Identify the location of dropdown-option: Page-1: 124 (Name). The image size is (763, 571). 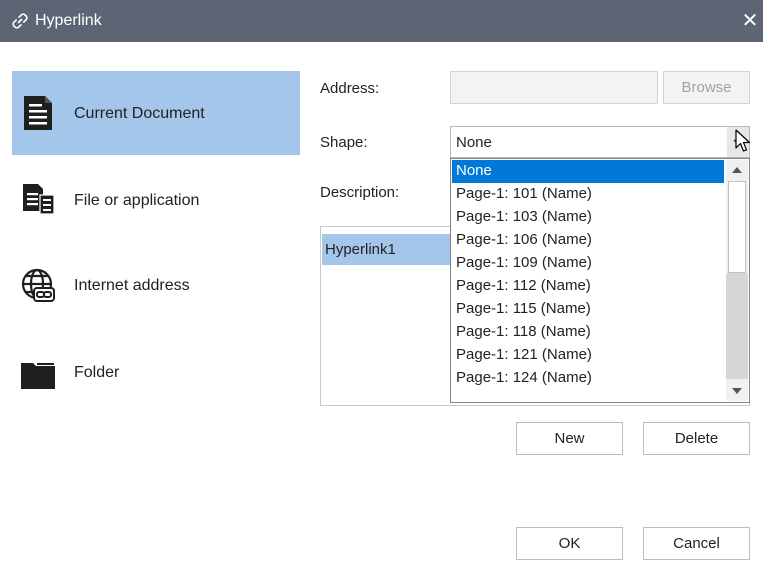
(588, 378).